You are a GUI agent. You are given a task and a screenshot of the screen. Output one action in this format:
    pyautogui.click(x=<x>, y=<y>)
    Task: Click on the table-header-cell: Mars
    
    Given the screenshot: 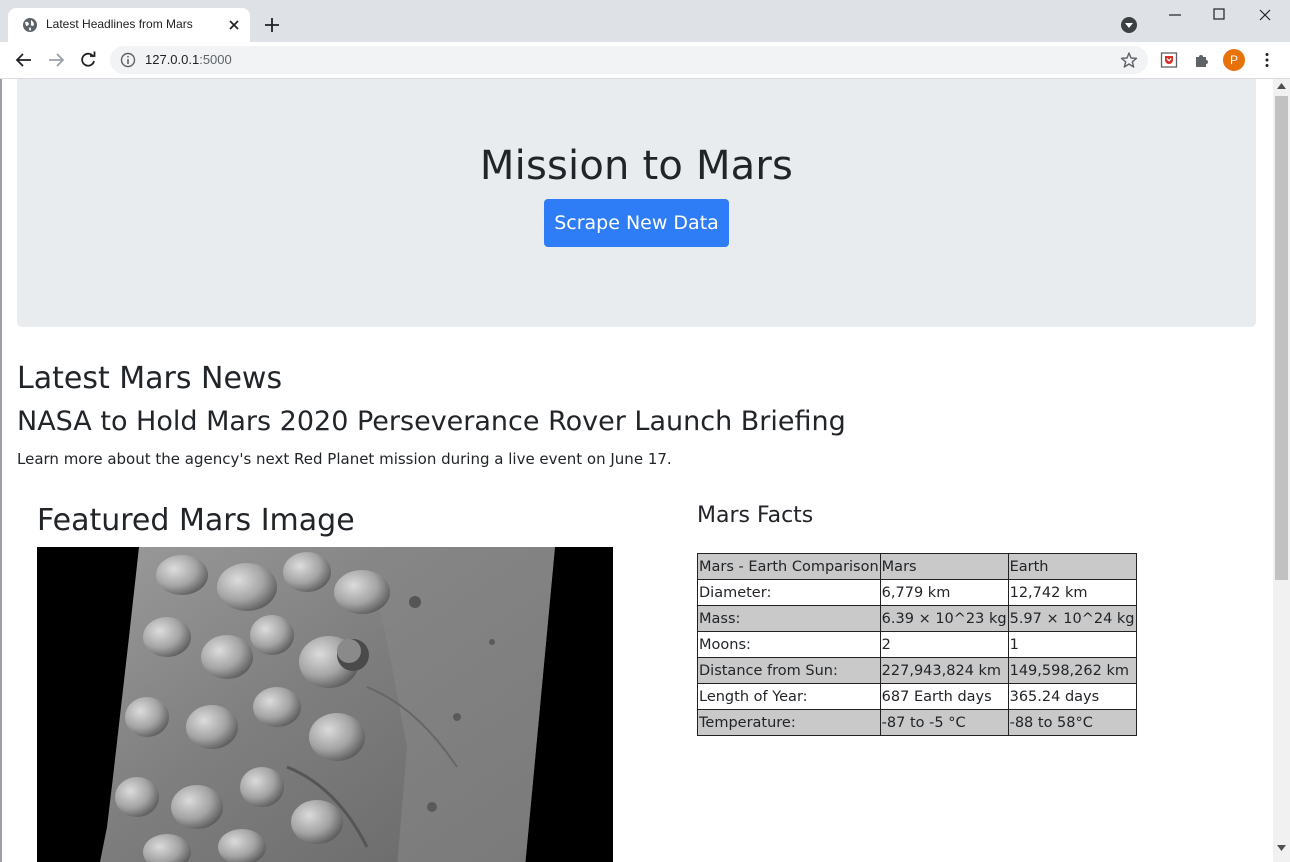 What is the action you would take?
    pyautogui.click(x=944, y=566)
    